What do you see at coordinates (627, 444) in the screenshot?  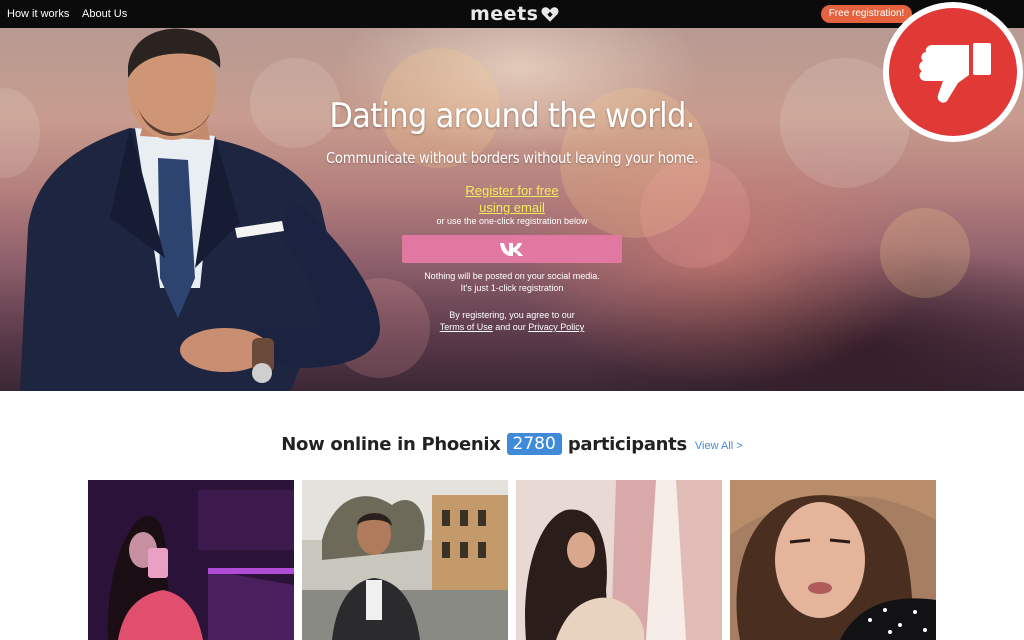 I see `online-suffix: participants` at bounding box center [627, 444].